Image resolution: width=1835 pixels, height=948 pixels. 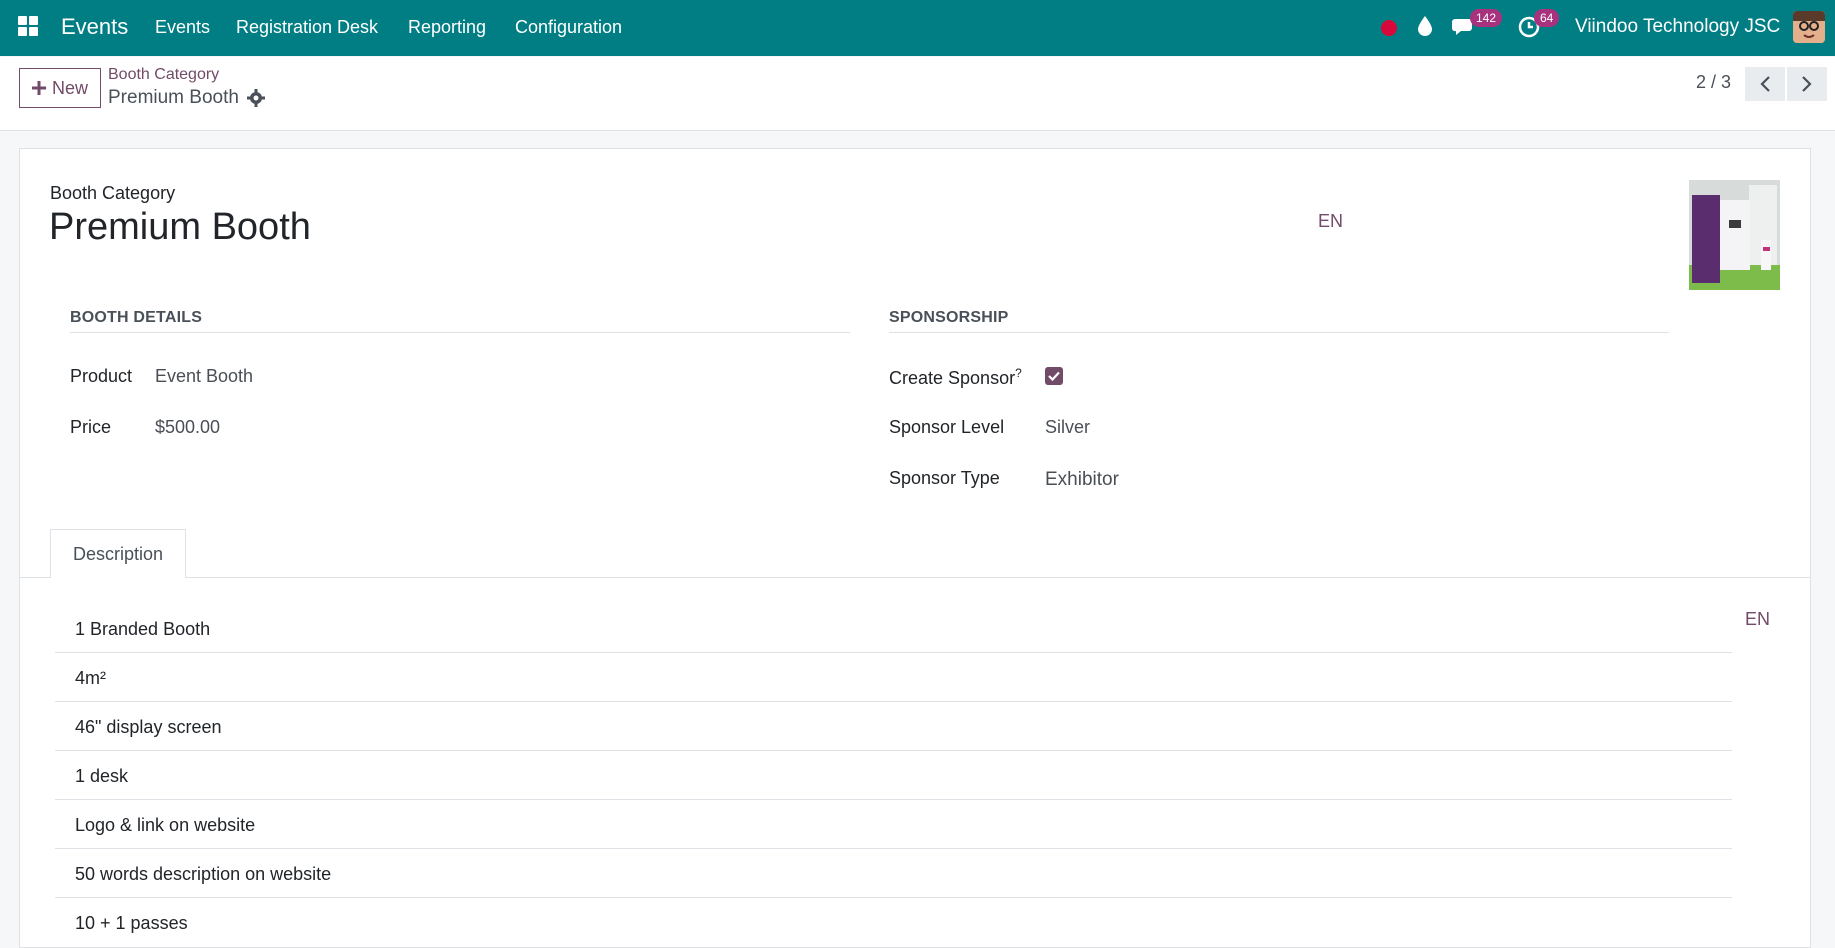 I want to click on avatar, so click(x=1809, y=27).